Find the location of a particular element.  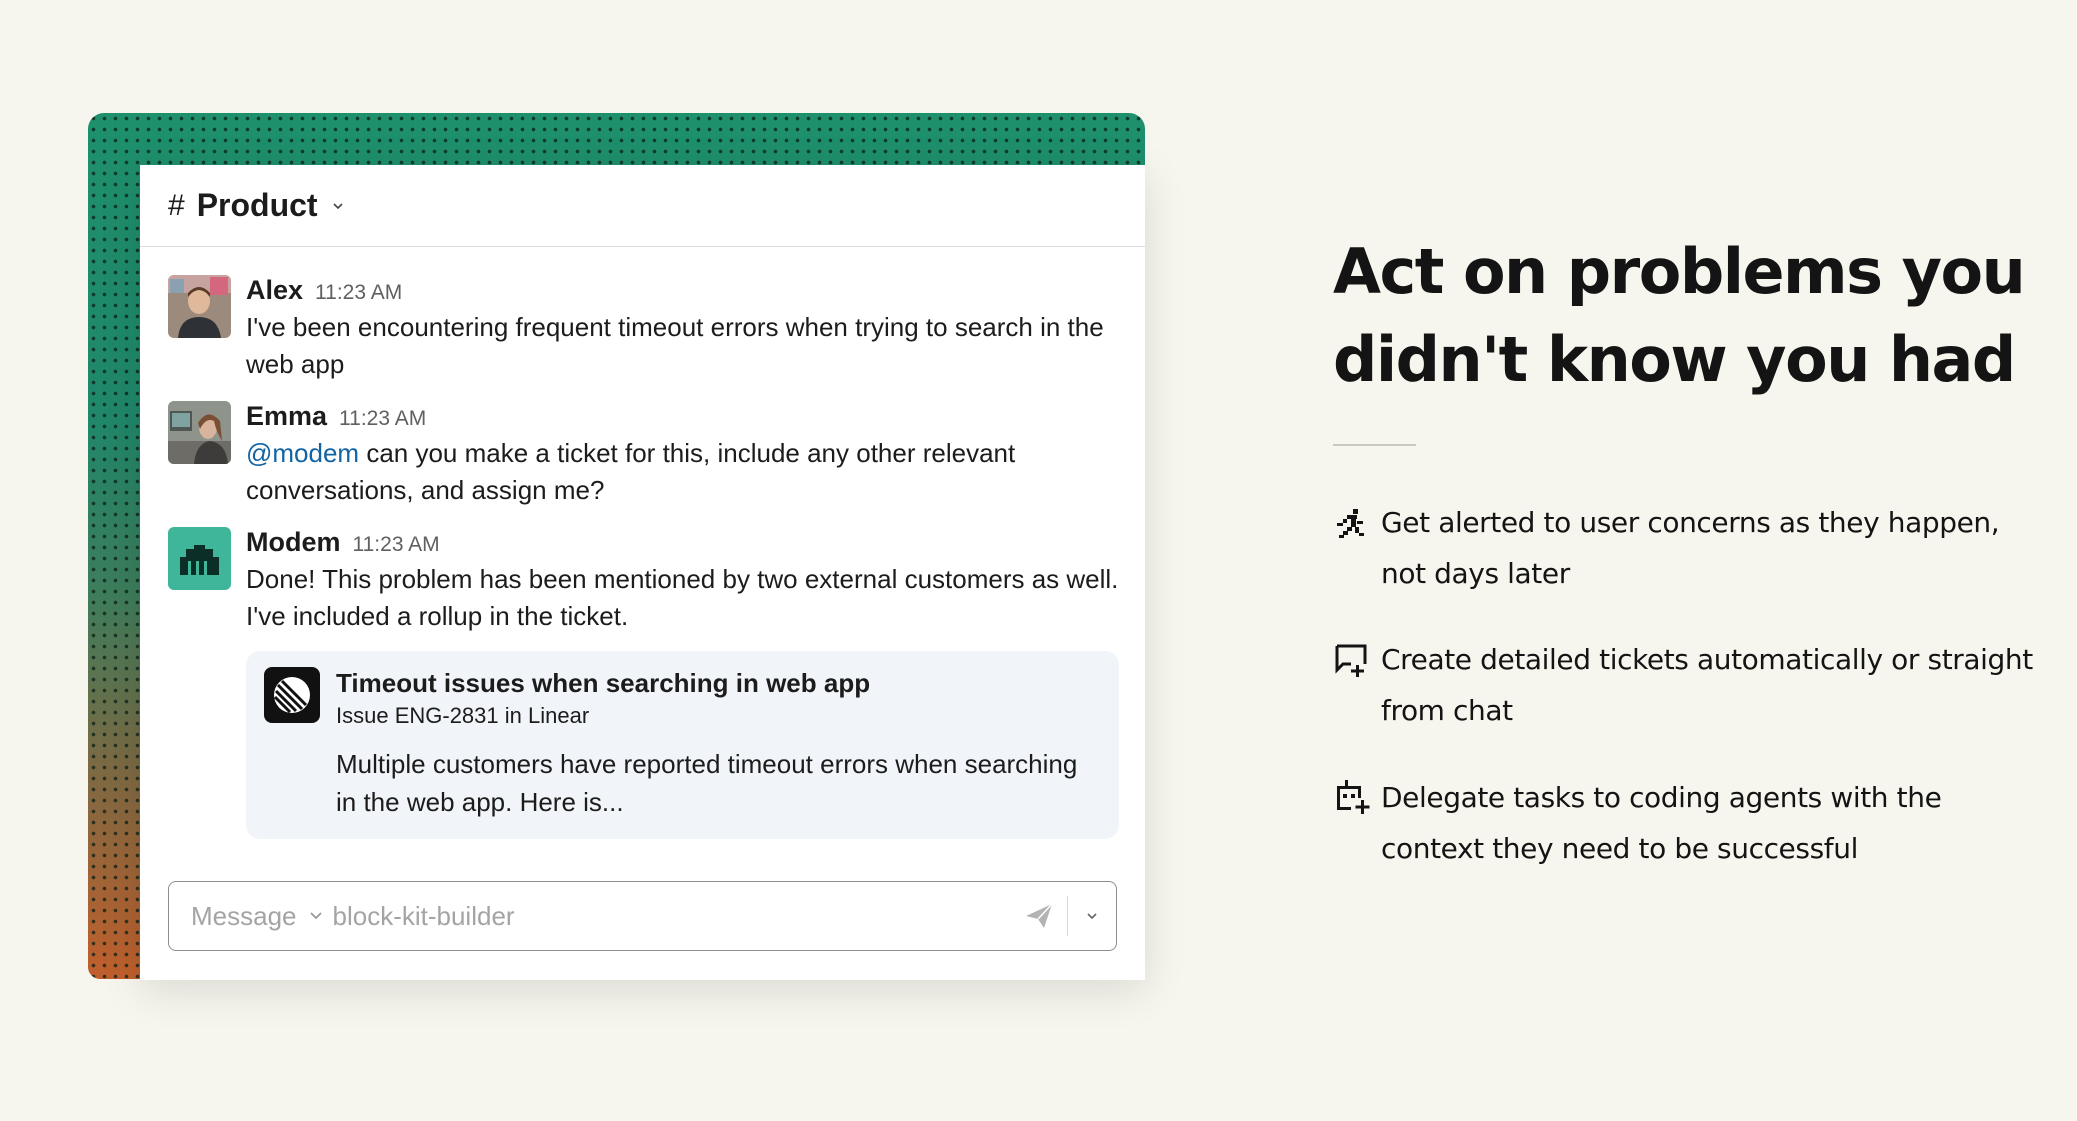

running-person-icon is located at coordinates (1350, 523).